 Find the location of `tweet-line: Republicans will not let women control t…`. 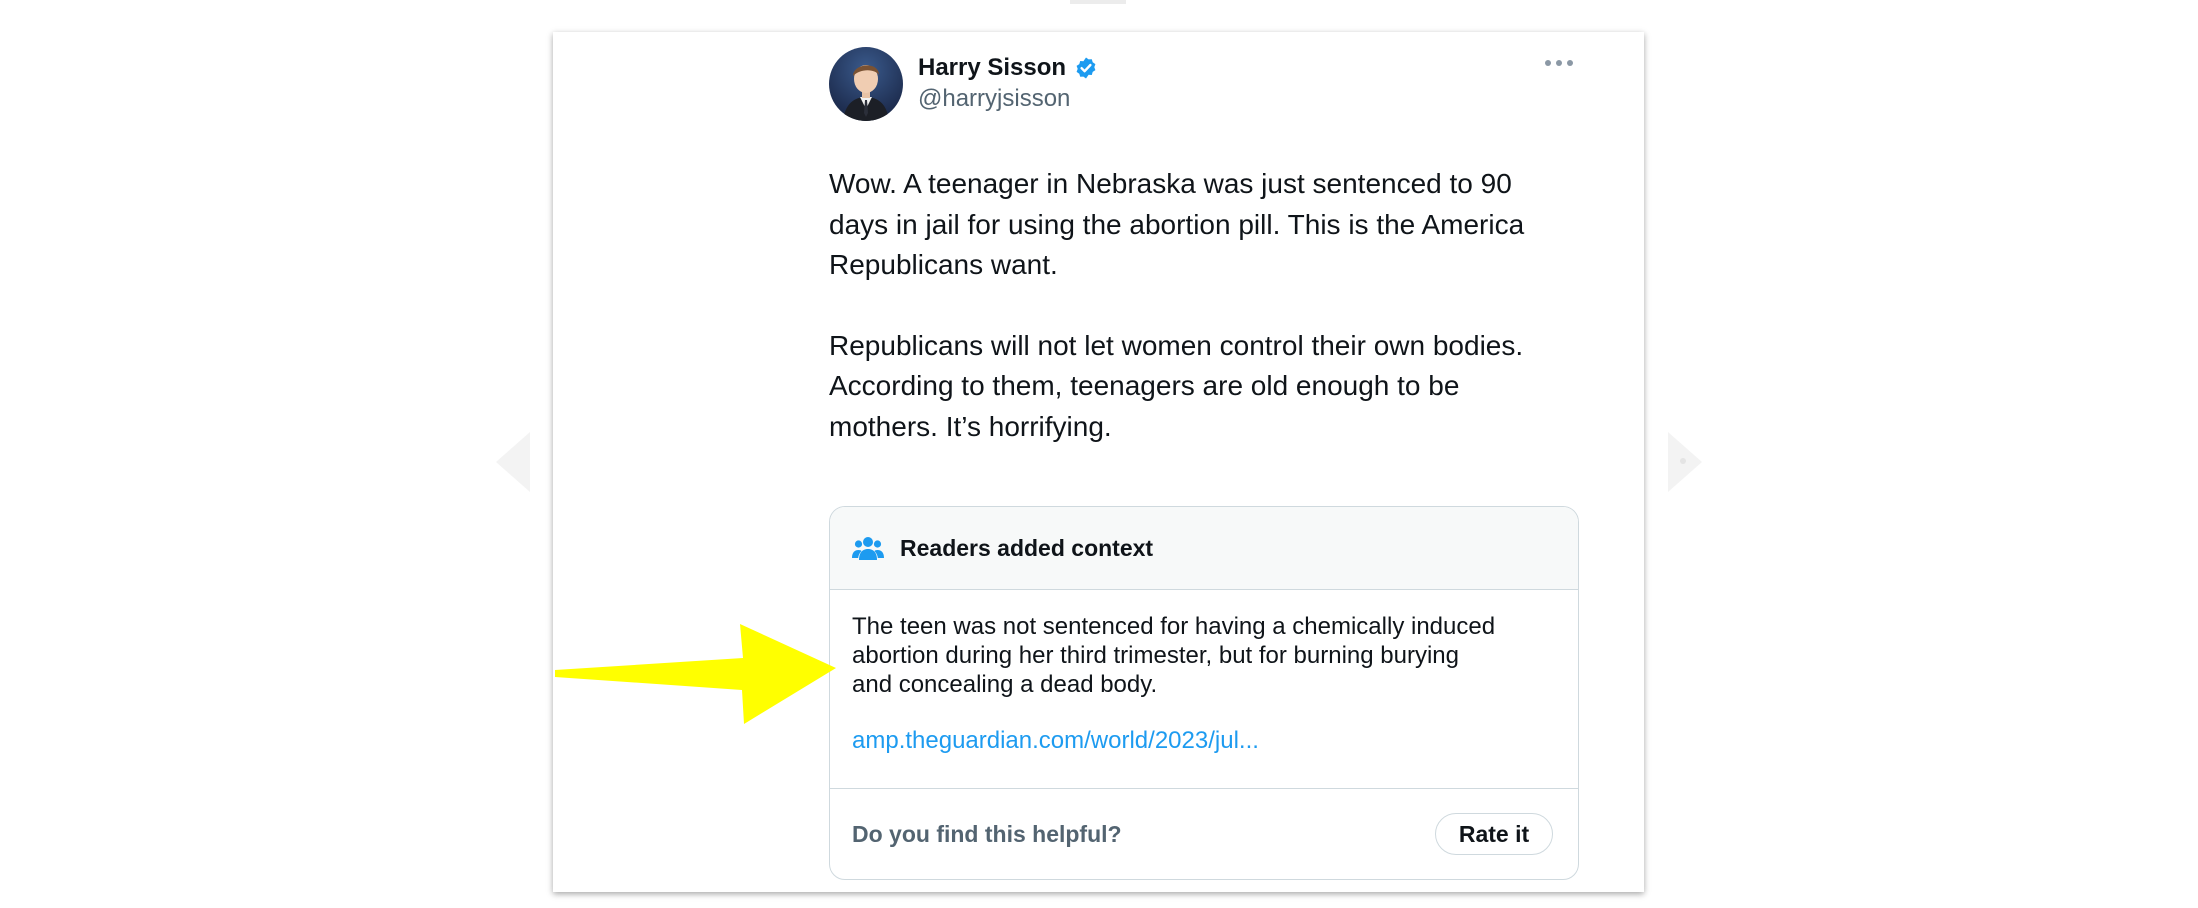

tweet-line: Republicans will not let women control t… is located at coordinates (1176, 345).